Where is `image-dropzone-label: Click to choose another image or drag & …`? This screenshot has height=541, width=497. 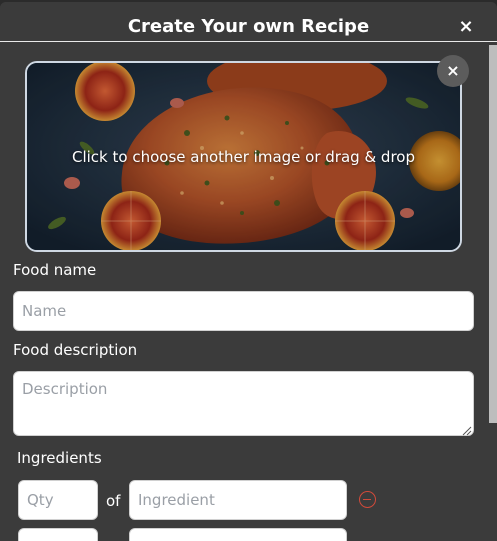
image-dropzone-label: Click to choose another image or drag & … is located at coordinates (243, 157).